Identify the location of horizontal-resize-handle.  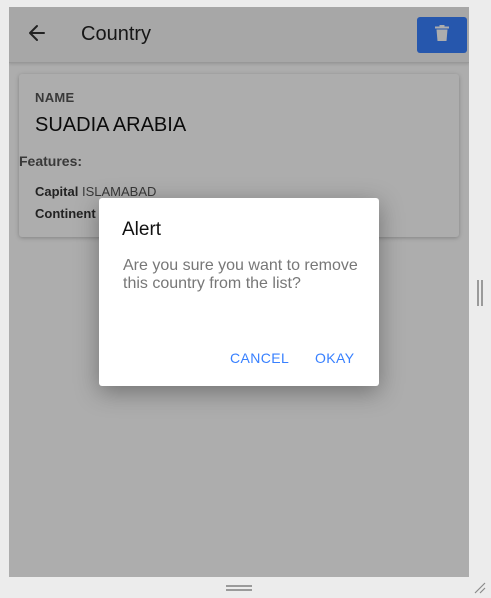
(239, 588).